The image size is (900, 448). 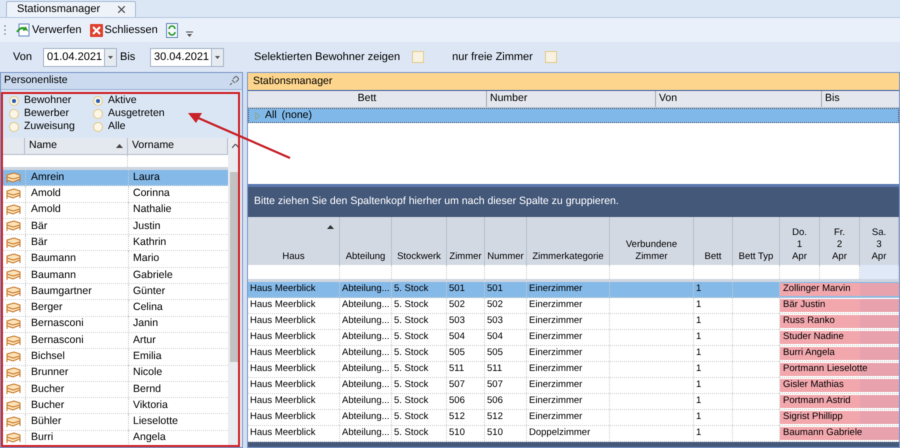 What do you see at coordinates (49, 30) in the screenshot?
I see `toolbar-button: Verwerfen` at bounding box center [49, 30].